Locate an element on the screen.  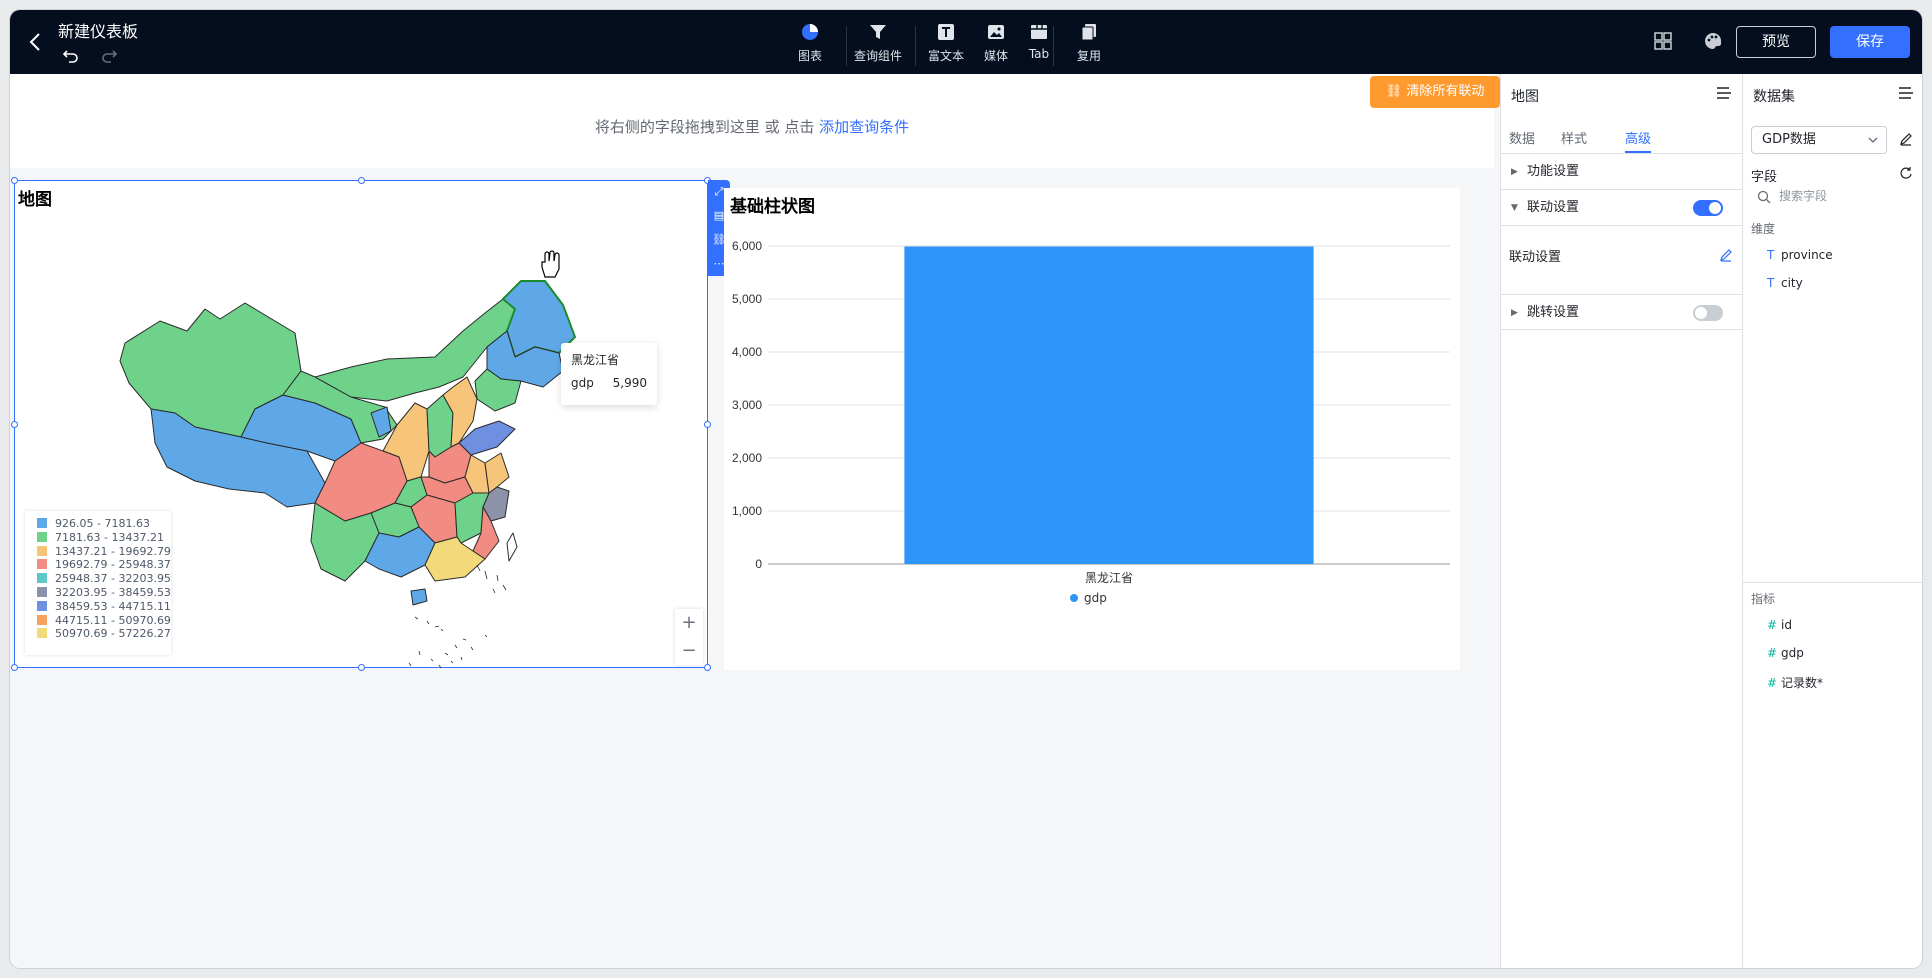
tool-tab: Tab is located at coordinates (1039, 44).